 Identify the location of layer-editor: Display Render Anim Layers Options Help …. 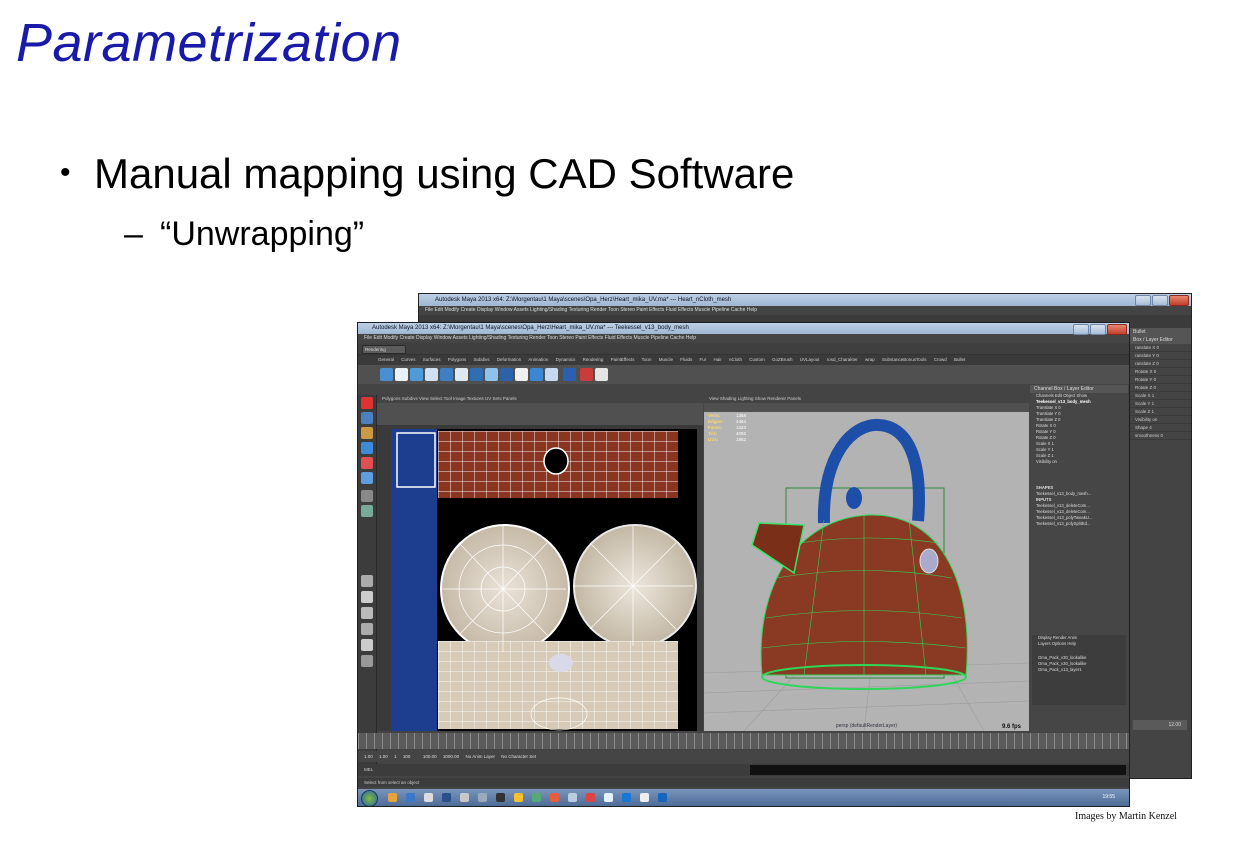
(1079, 670).